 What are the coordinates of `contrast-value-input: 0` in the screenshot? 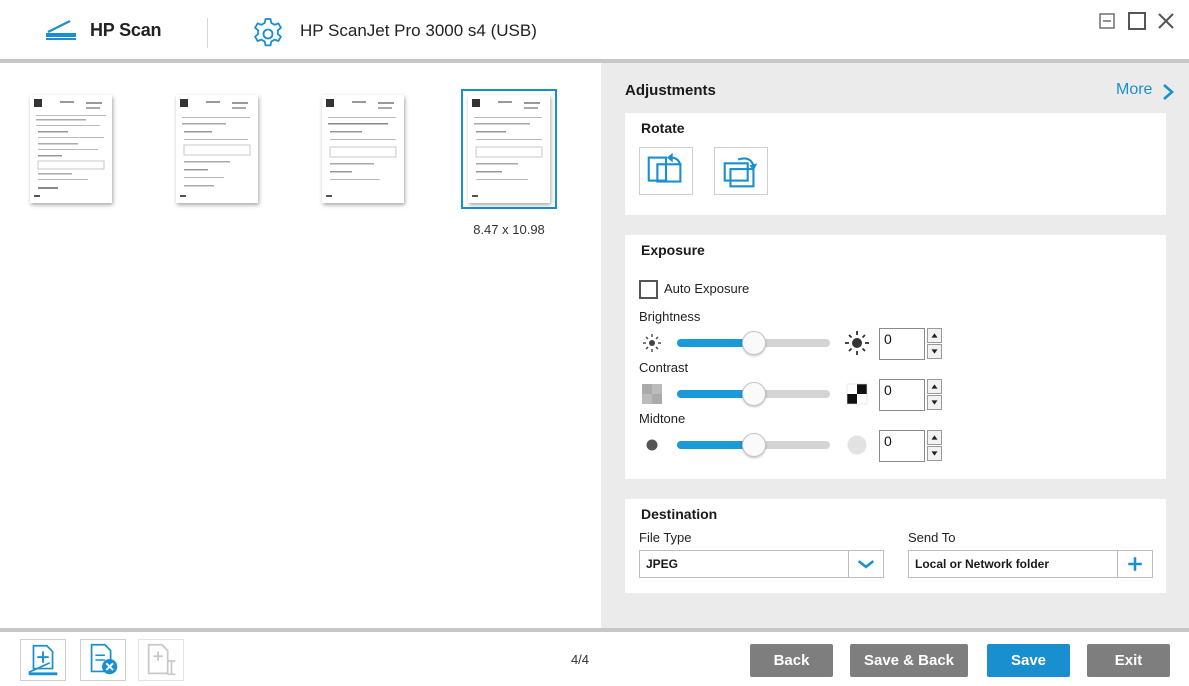 It's located at (902, 395).